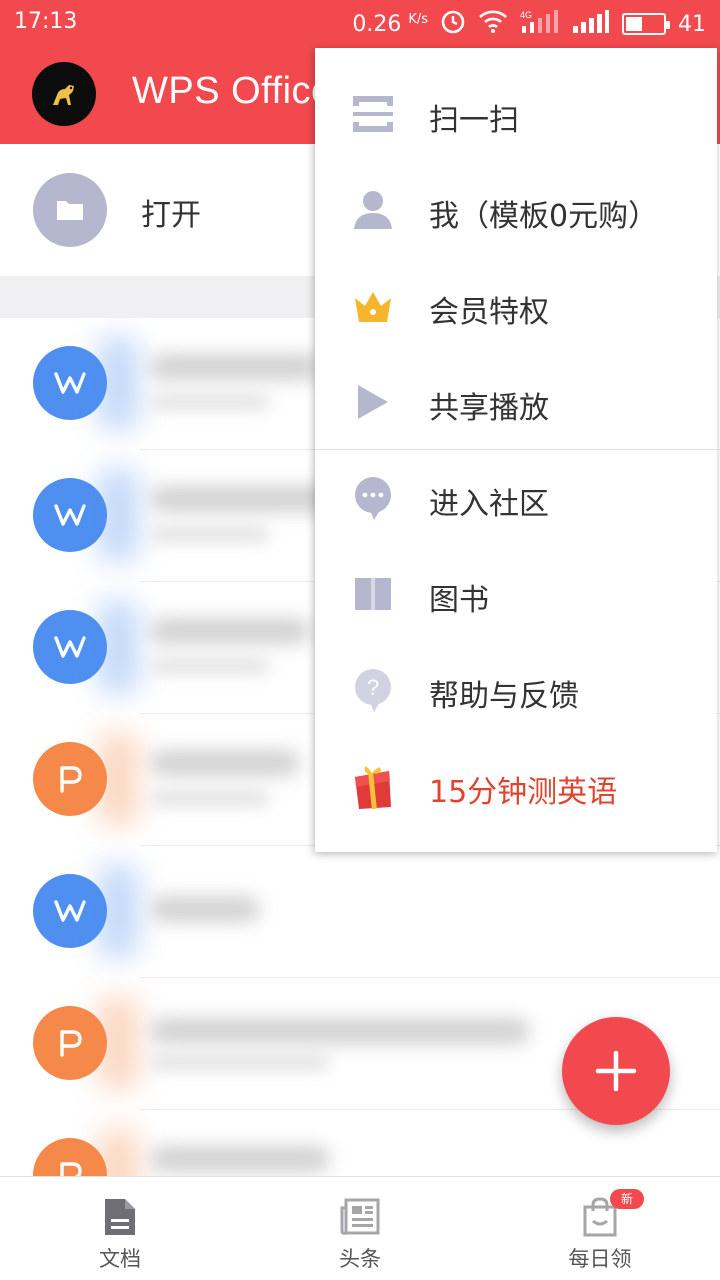 The height and width of the screenshot is (1280, 720). I want to click on avatar, so click(64, 94).